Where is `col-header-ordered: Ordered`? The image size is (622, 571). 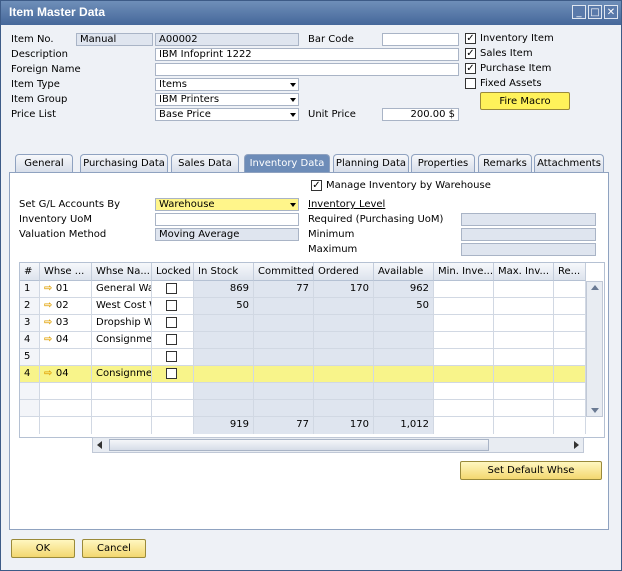 col-header-ordered: Ordered is located at coordinates (344, 272).